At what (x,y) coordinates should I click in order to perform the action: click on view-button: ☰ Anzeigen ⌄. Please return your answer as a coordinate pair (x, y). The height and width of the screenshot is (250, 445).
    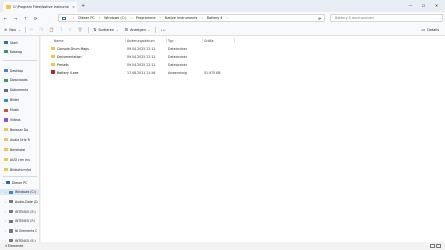
    Looking at the image, I should click on (137, 29).